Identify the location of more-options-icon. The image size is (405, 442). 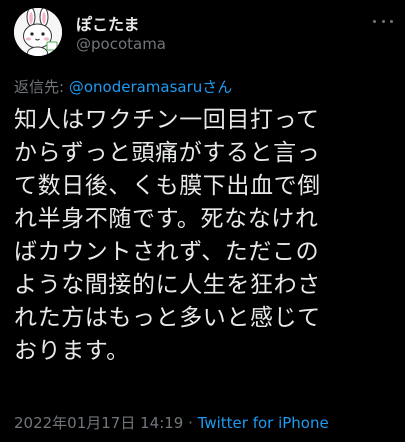
(383, 21).